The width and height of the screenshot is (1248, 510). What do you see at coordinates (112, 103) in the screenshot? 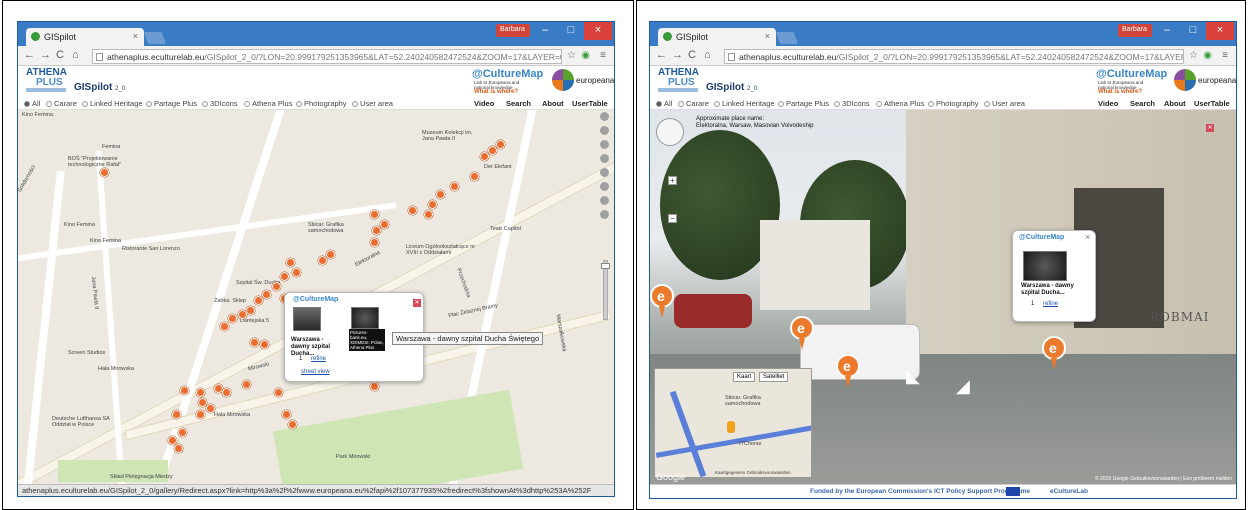
I see `layer-linked-heritage: Linked Heritage` at bounding box center [112, 103].